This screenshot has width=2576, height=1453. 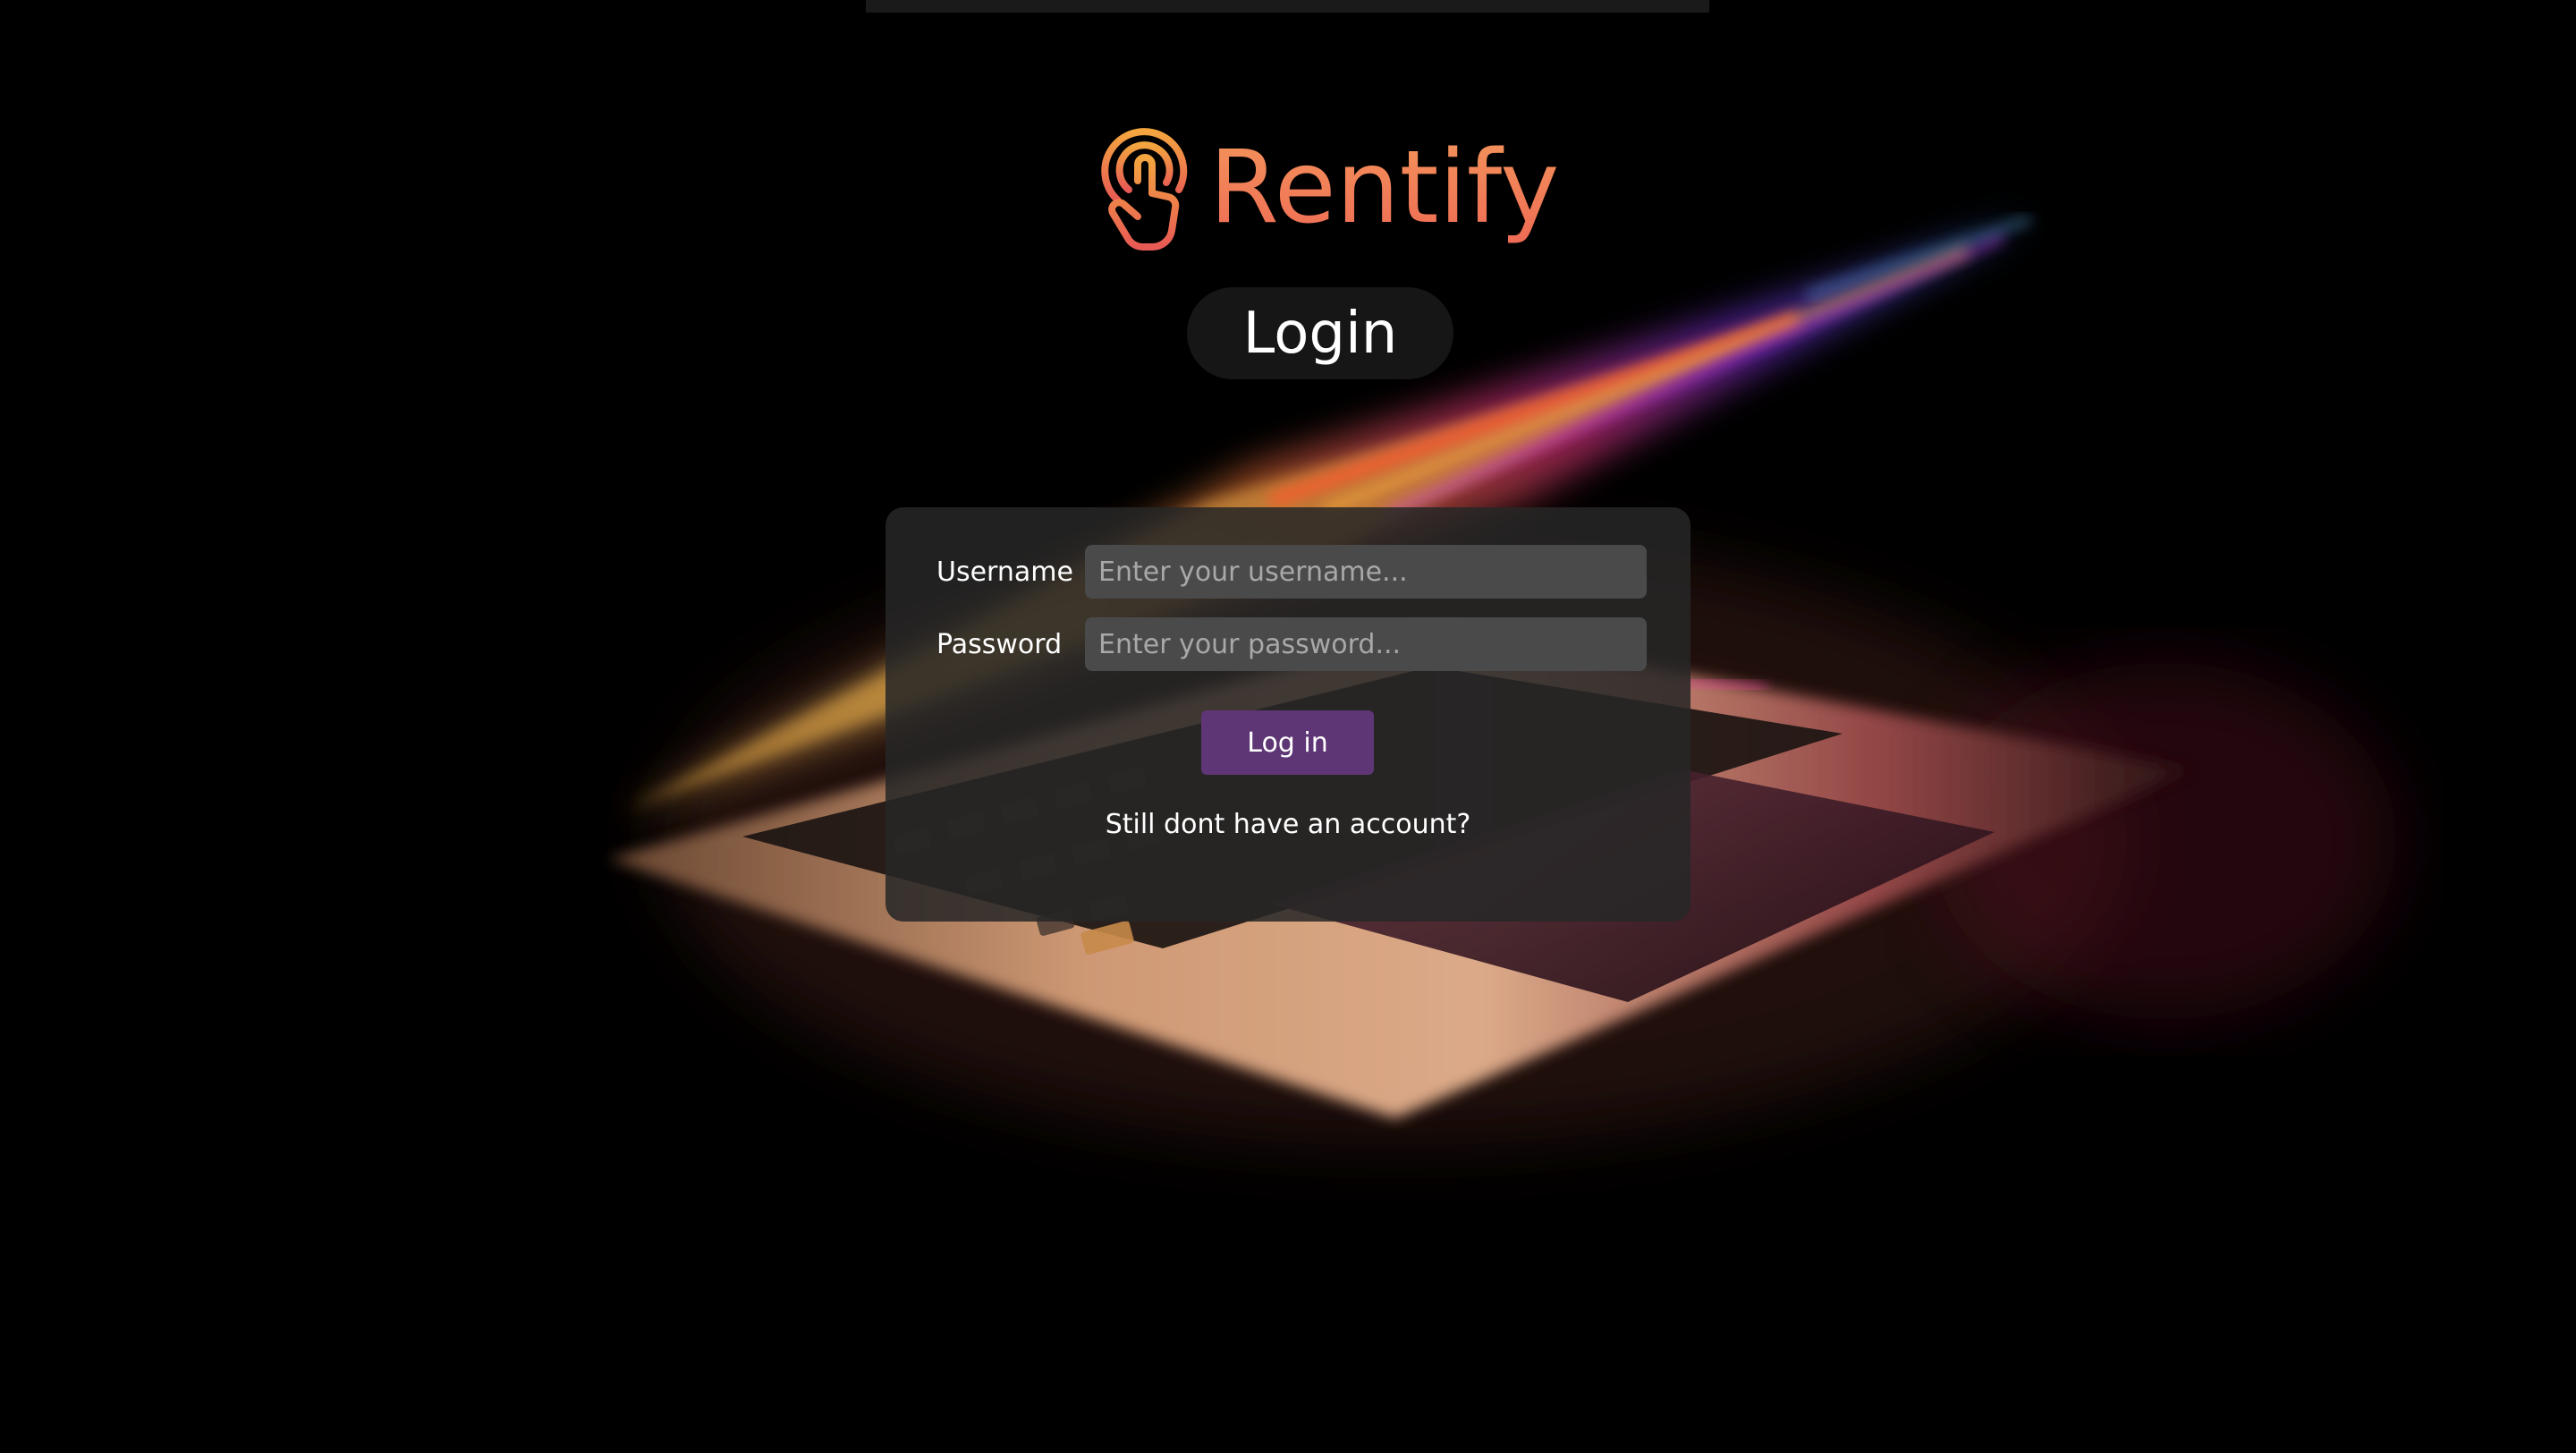 What do you see at coordinates (1004, 572) in the screenshot?
I see `username-label: Username` at bounding box center [1004, 572].